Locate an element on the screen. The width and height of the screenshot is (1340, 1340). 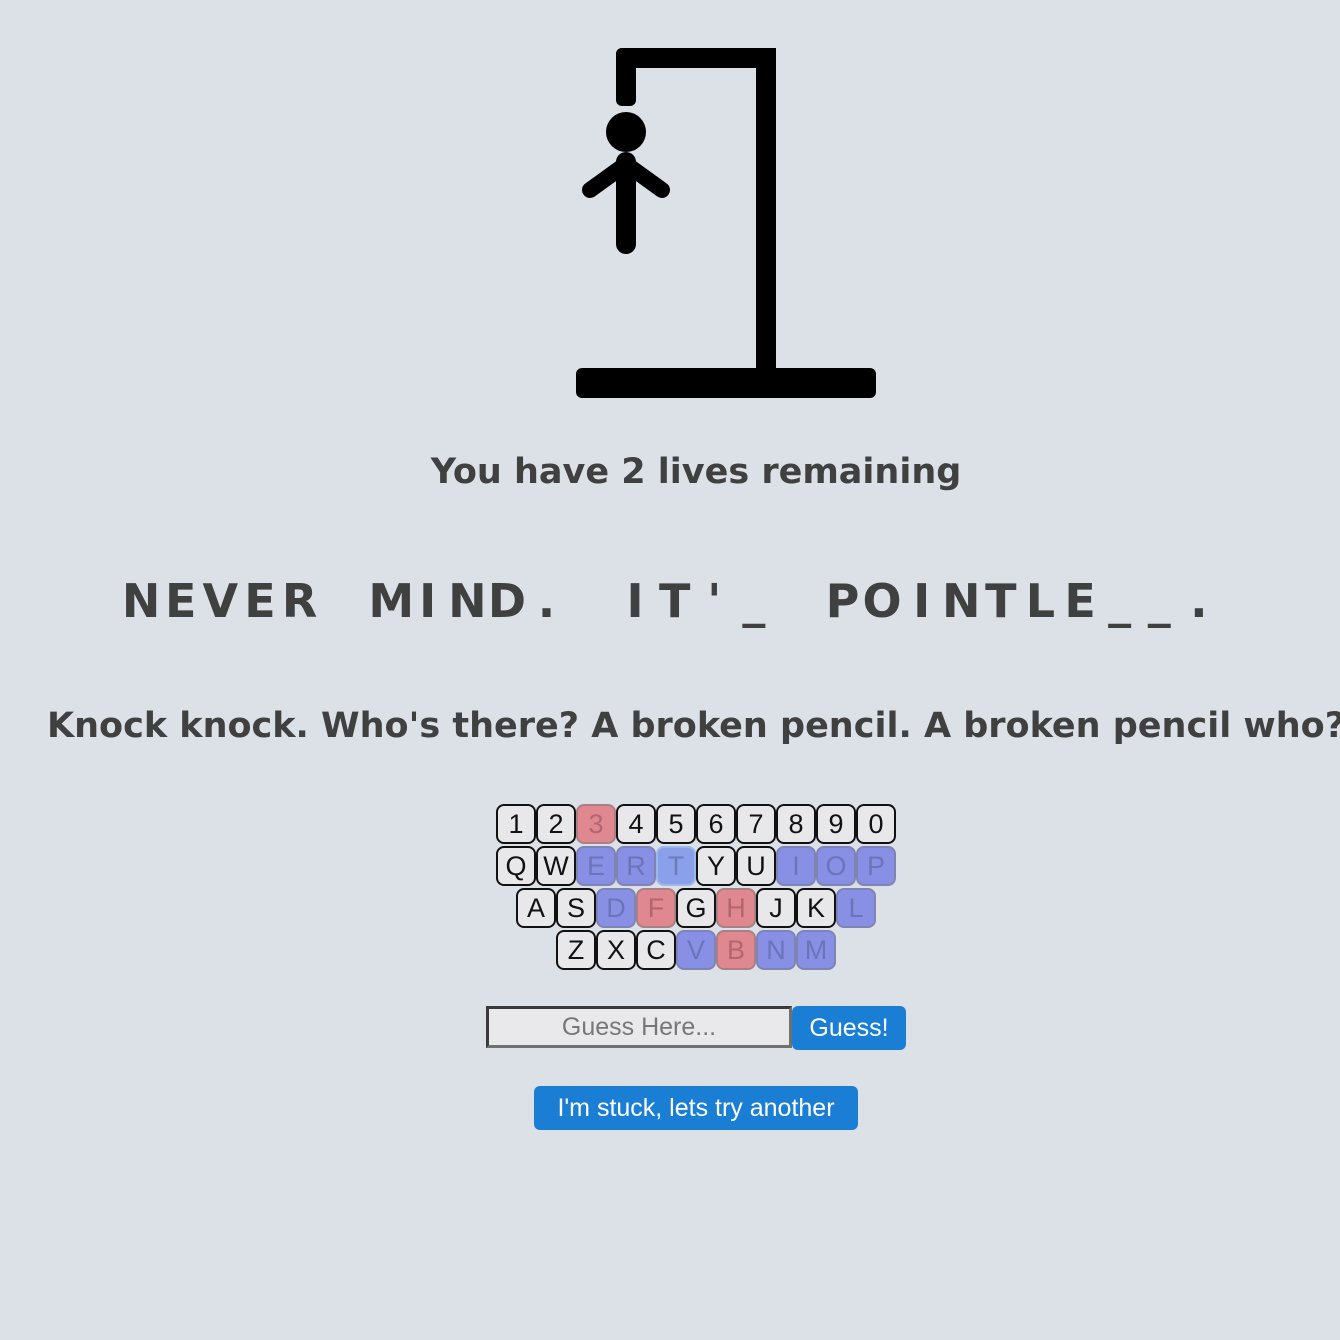
key-5: 5 is located at coordinates (676, 824).